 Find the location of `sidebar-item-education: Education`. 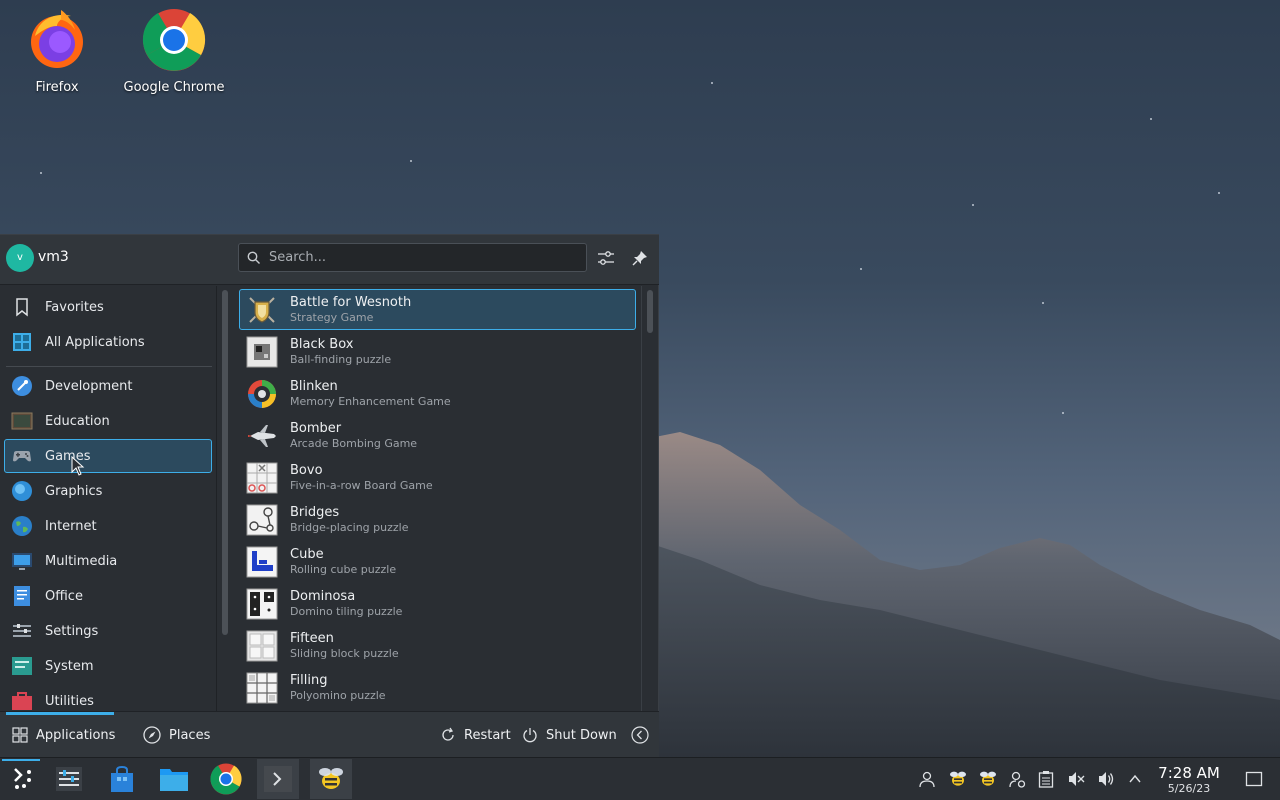

sidebar-item-education: Education is located at coordinates (108, 421).